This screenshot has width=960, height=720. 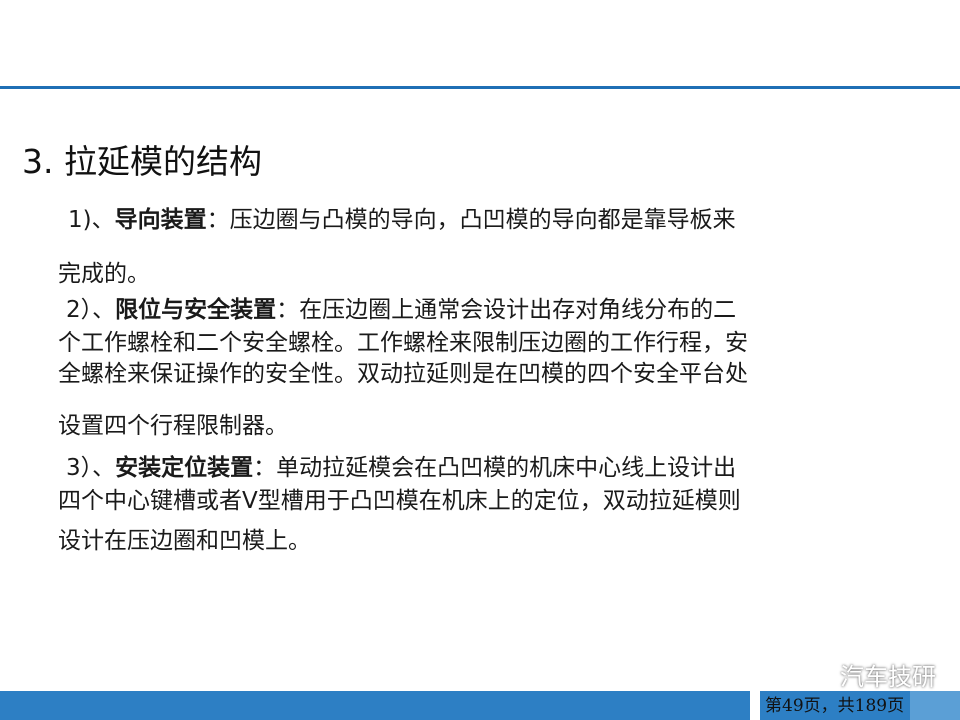 I want to click on slide-title: 3. 拉延模的结构, so click(x=142, y=161).